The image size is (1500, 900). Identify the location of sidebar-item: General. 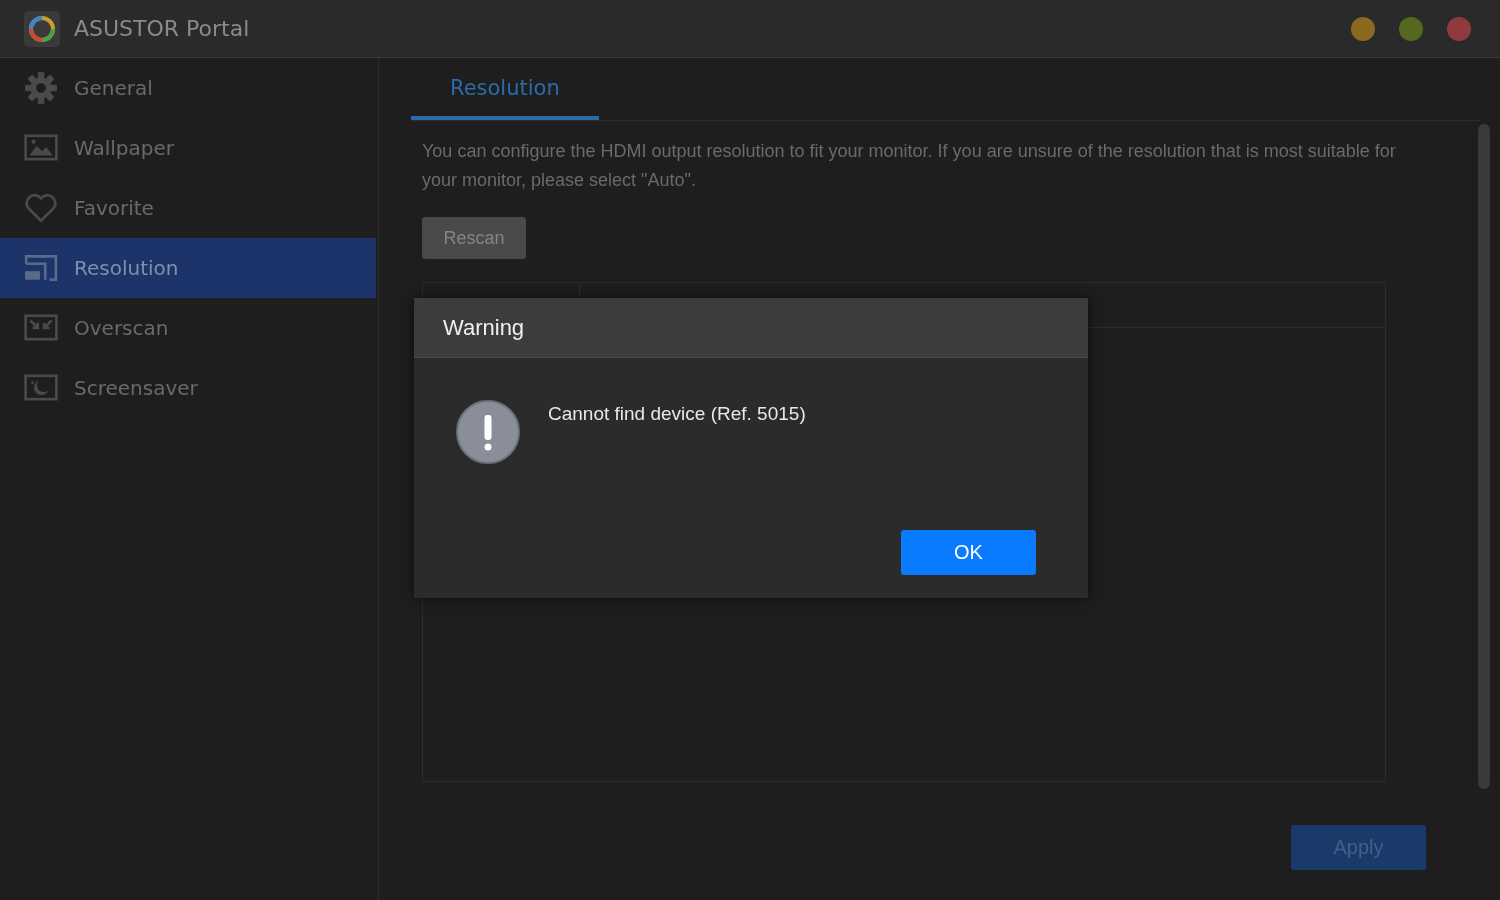
(188, 88).